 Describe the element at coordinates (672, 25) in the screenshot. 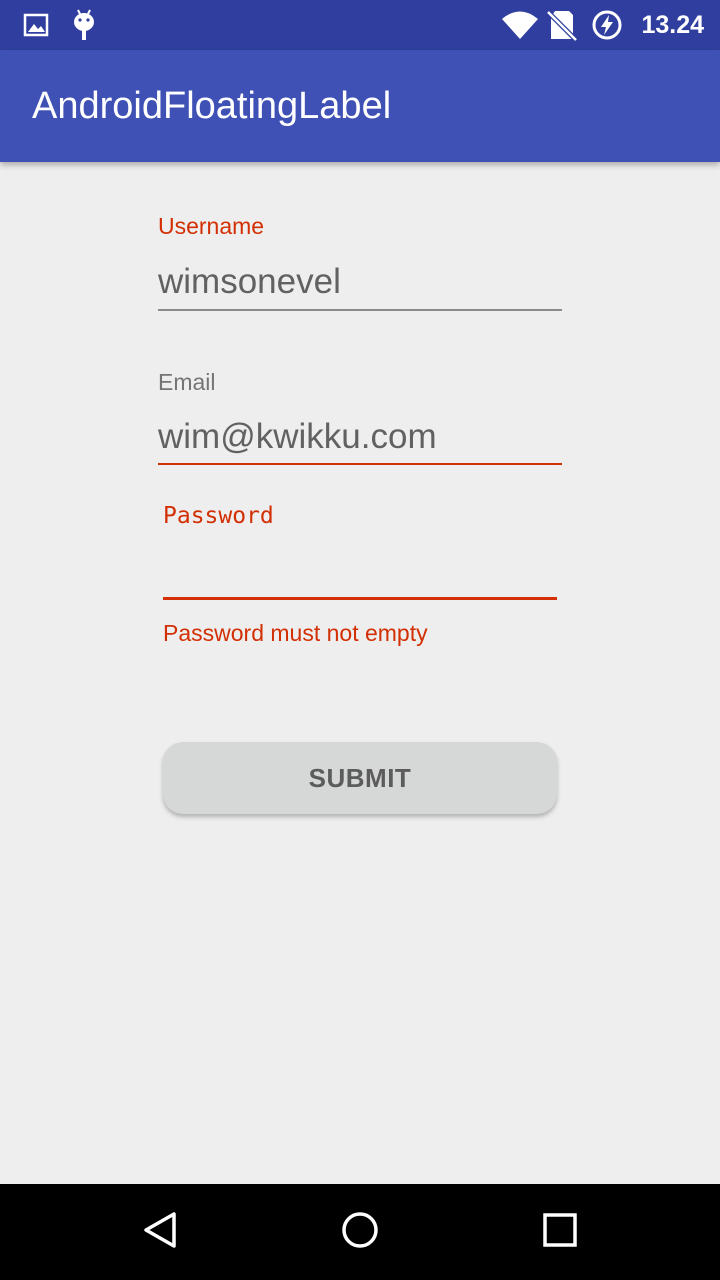

I see `status-time: 13.24` at that location.